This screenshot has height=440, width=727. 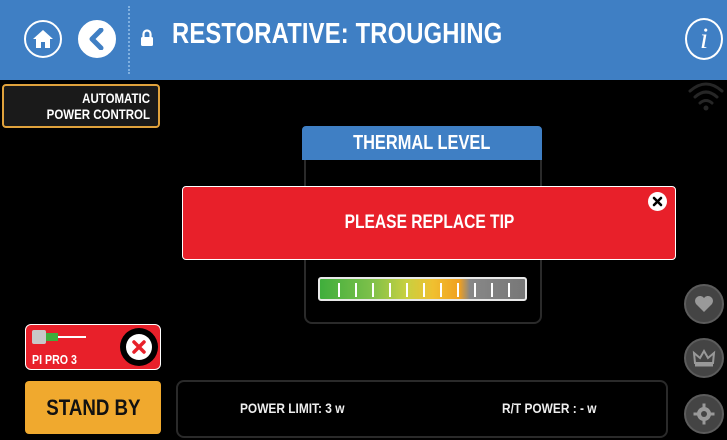 I want to click on header-divider, so click(x=129, y=40).